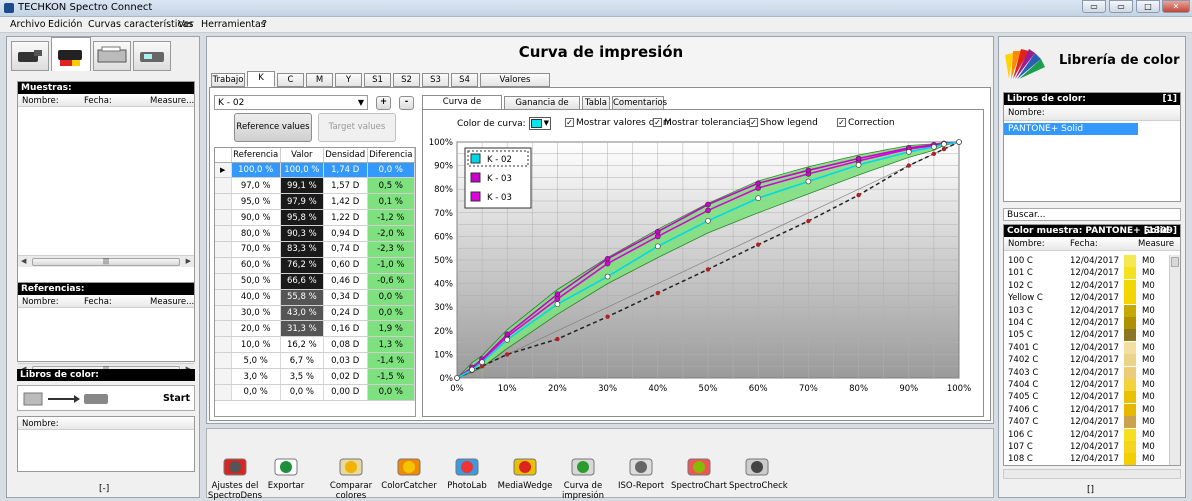 Image resolution: width=1192 pixels, height=501 pixels. What do you see at coordinates (866, 123) in the screenshot?
I see `correction-checkbox: ✓ Correction` at bounding box center [866, 123].